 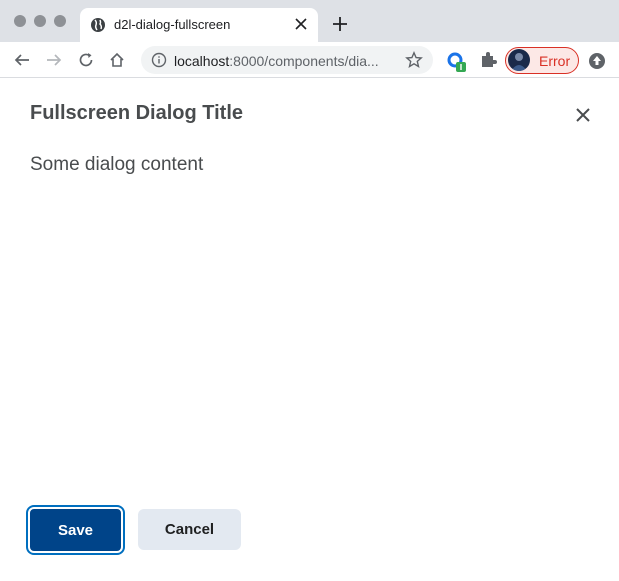 What do you see at coordinates (340, 24) in the screenshot?
I see `new-tab-plus-icon` at bounding box center [340, 24].